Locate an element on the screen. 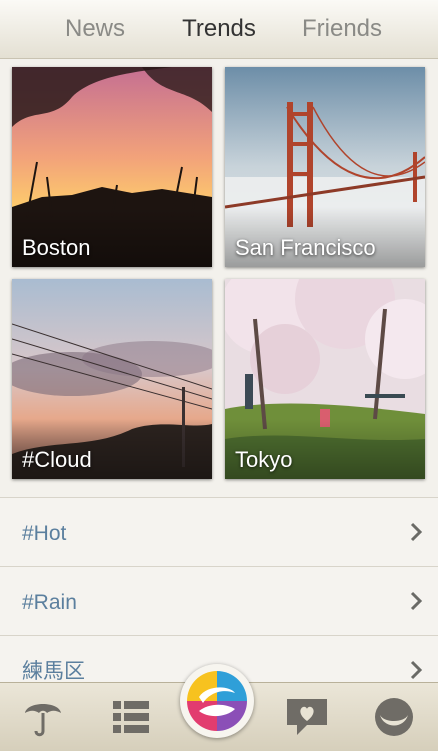  tab-friends: Friends is located at coordinates (342, 29).